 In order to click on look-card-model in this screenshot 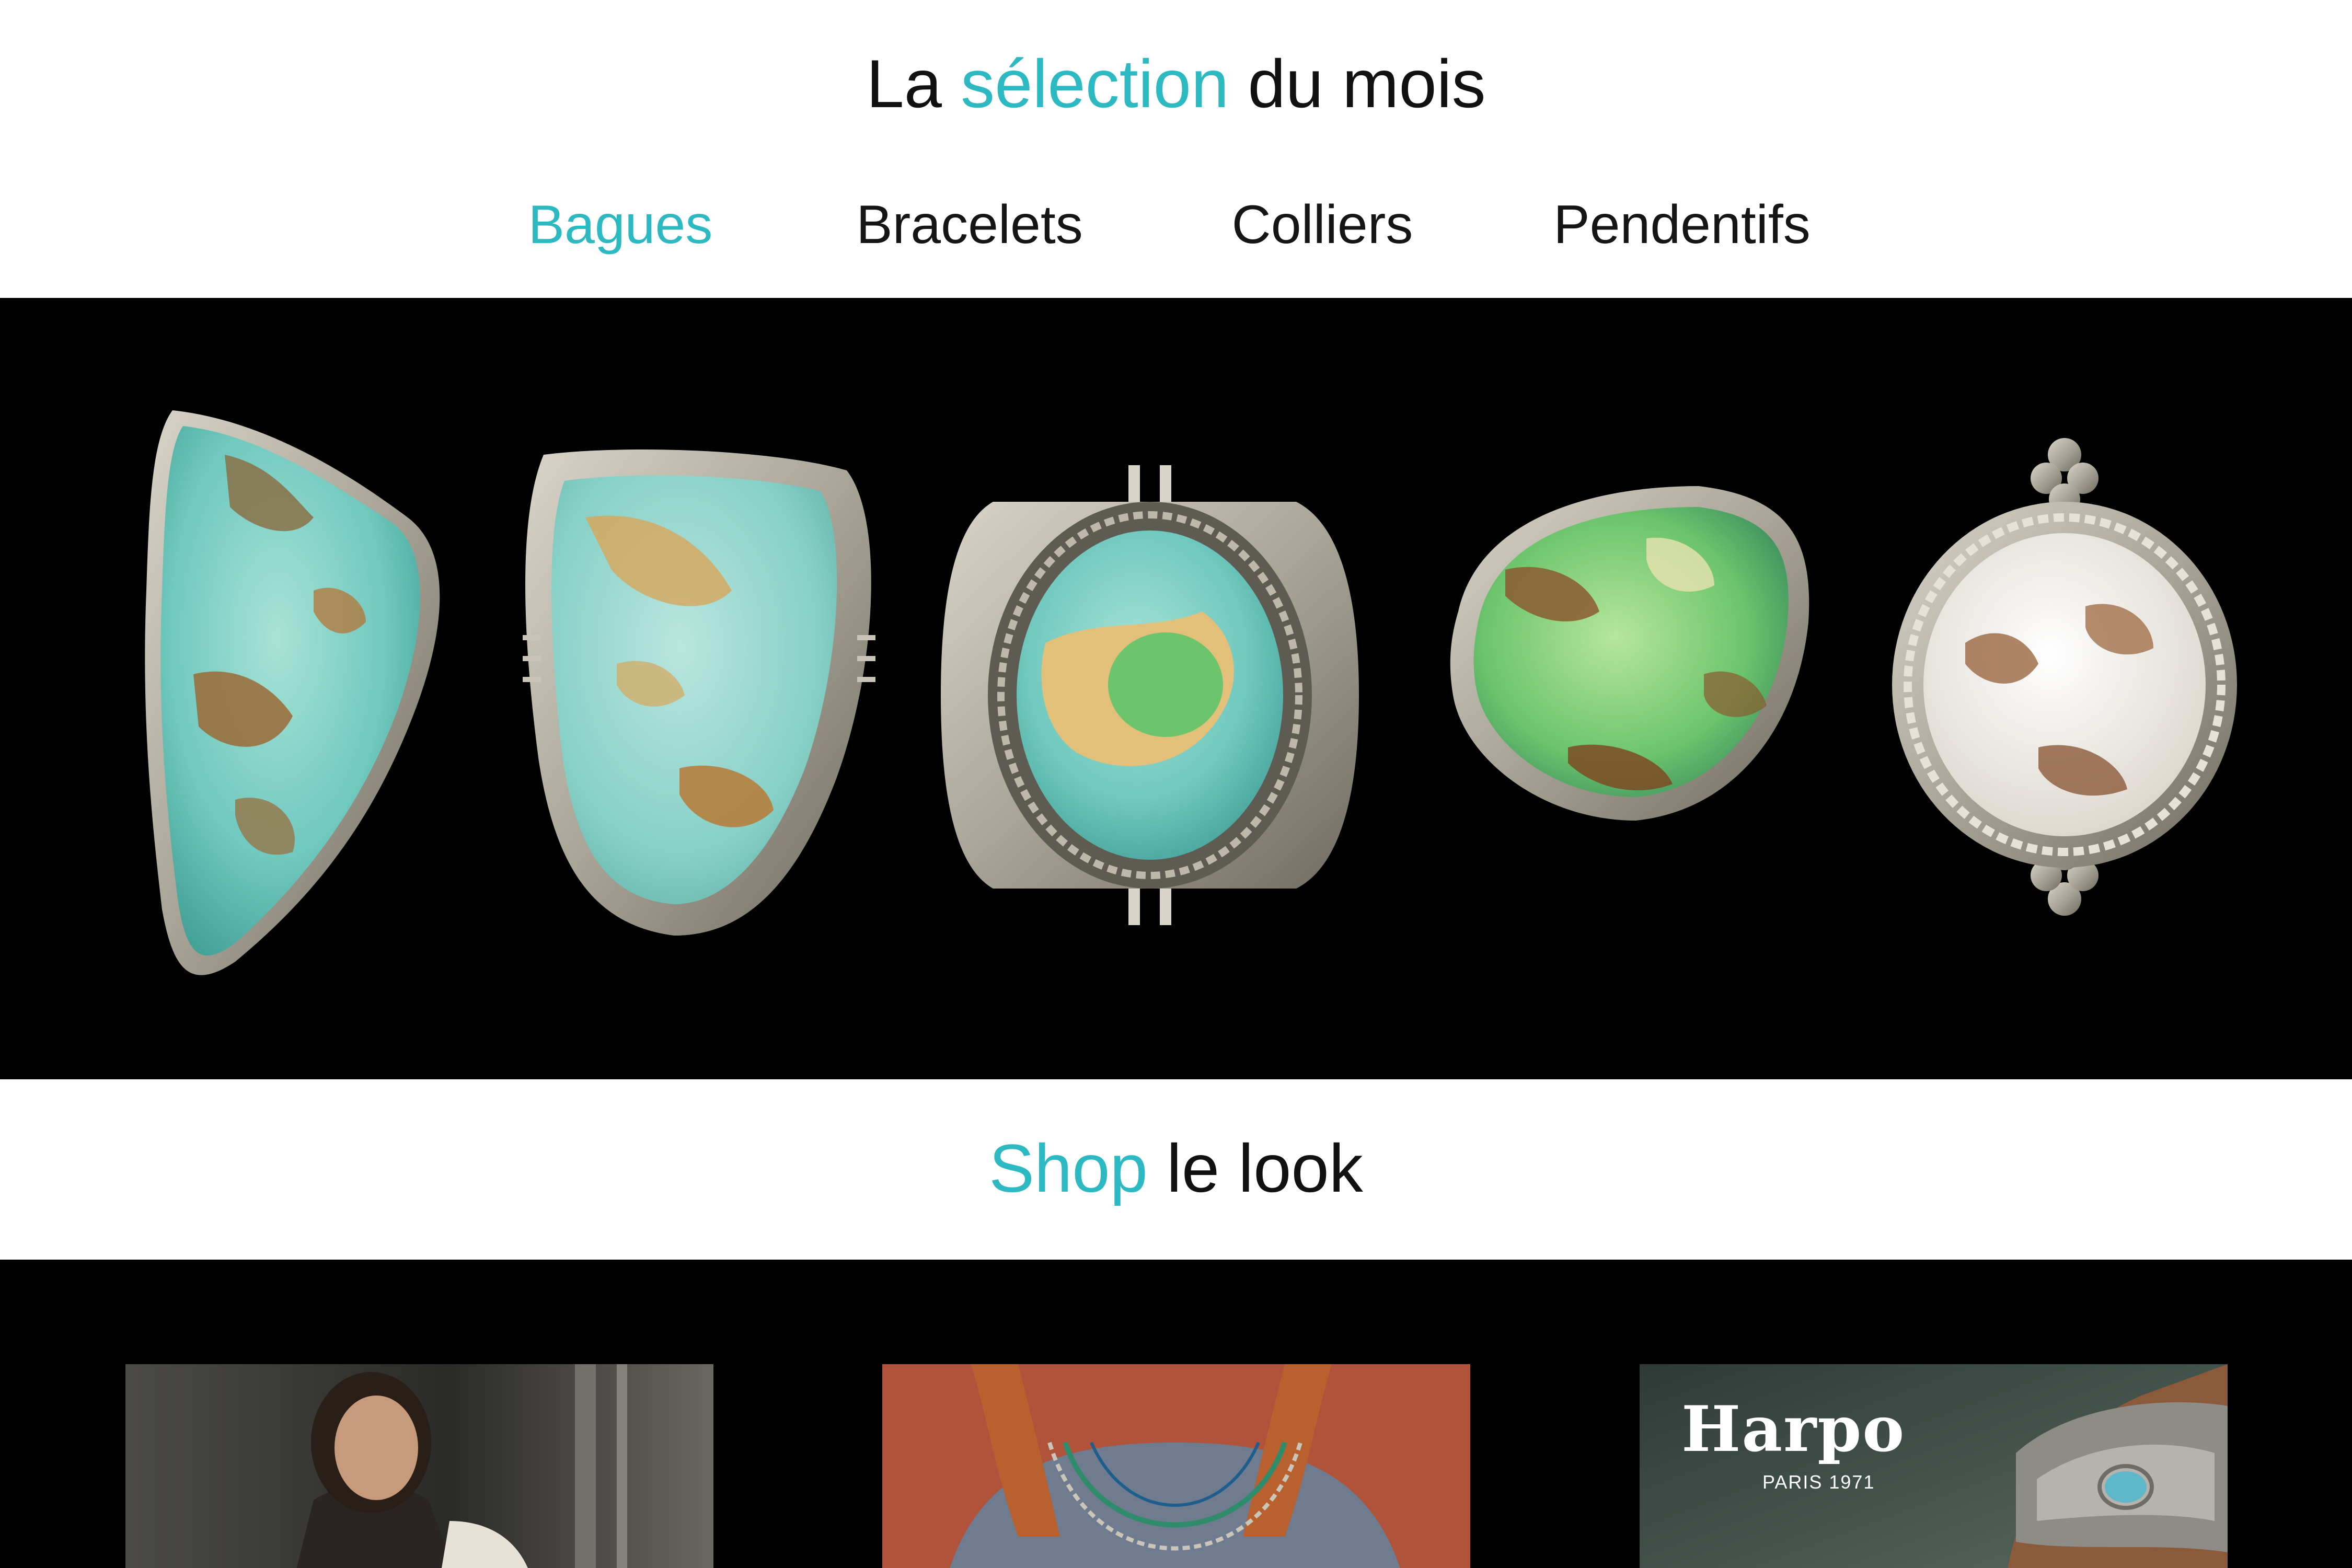, I will do `click(419, 1466)`.